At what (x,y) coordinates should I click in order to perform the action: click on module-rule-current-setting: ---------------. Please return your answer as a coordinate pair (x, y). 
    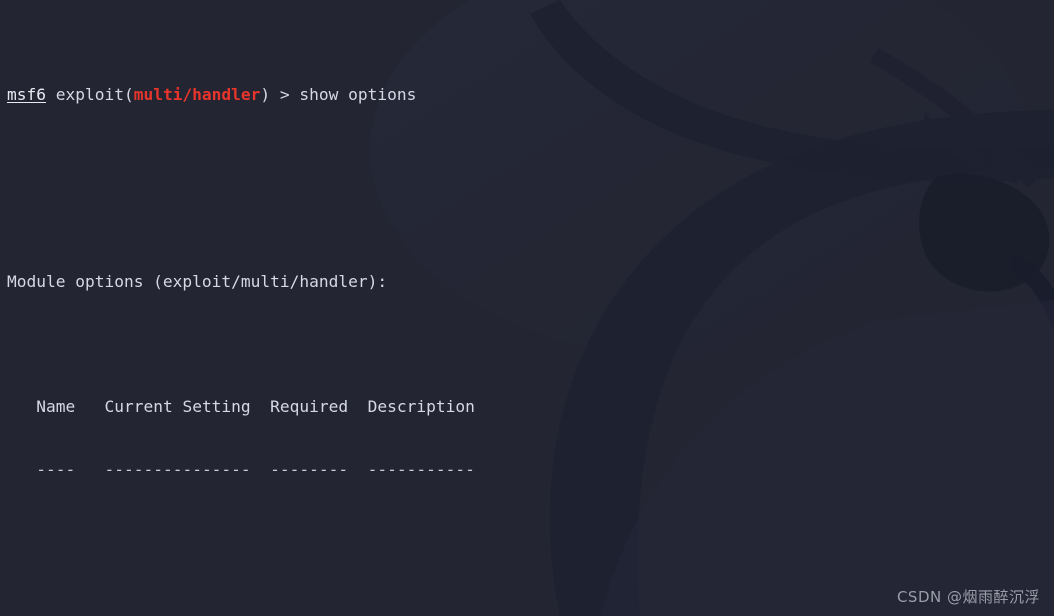
    Looking at the image, I should click on (177, 469).